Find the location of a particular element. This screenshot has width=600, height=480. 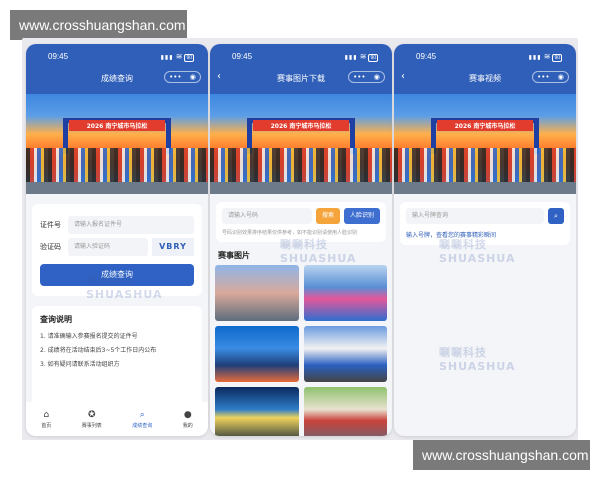

face-recognition-button: 人脸识别 is located at coordinates (361, 216).